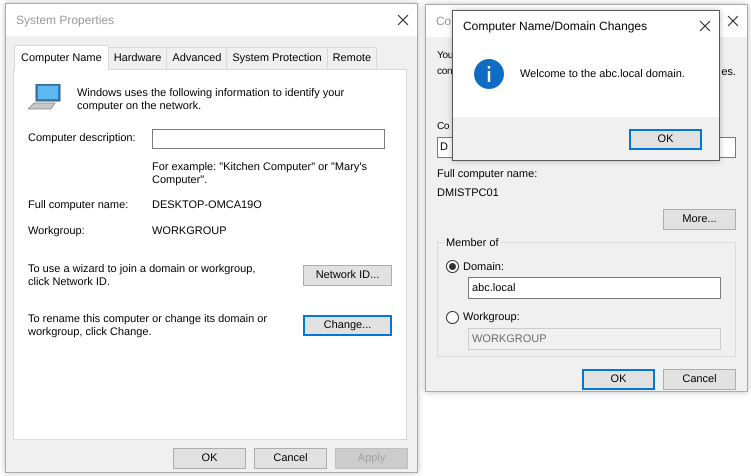  Describe the element at coordinates (602, 74) in the screenshot. I see `message-text: Welcome to the abc.local domain.` at that location.